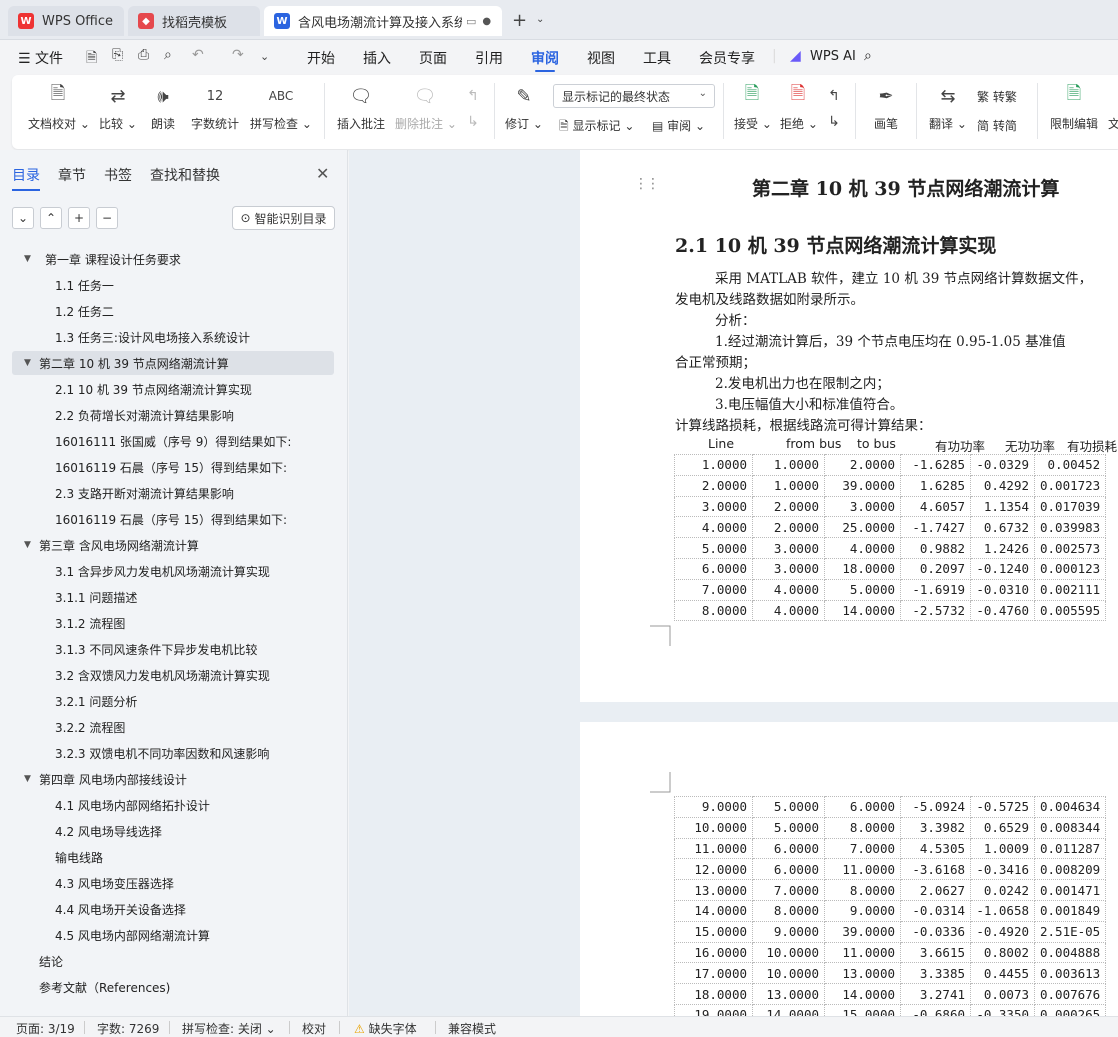 The width and height of the screenshot is (1118, 1037). Describe the element at coordinates (173, 753) in the screenshot. I see `toc-item: 3.2.3 双馈电机不同功率因数和风速影响` at that location.